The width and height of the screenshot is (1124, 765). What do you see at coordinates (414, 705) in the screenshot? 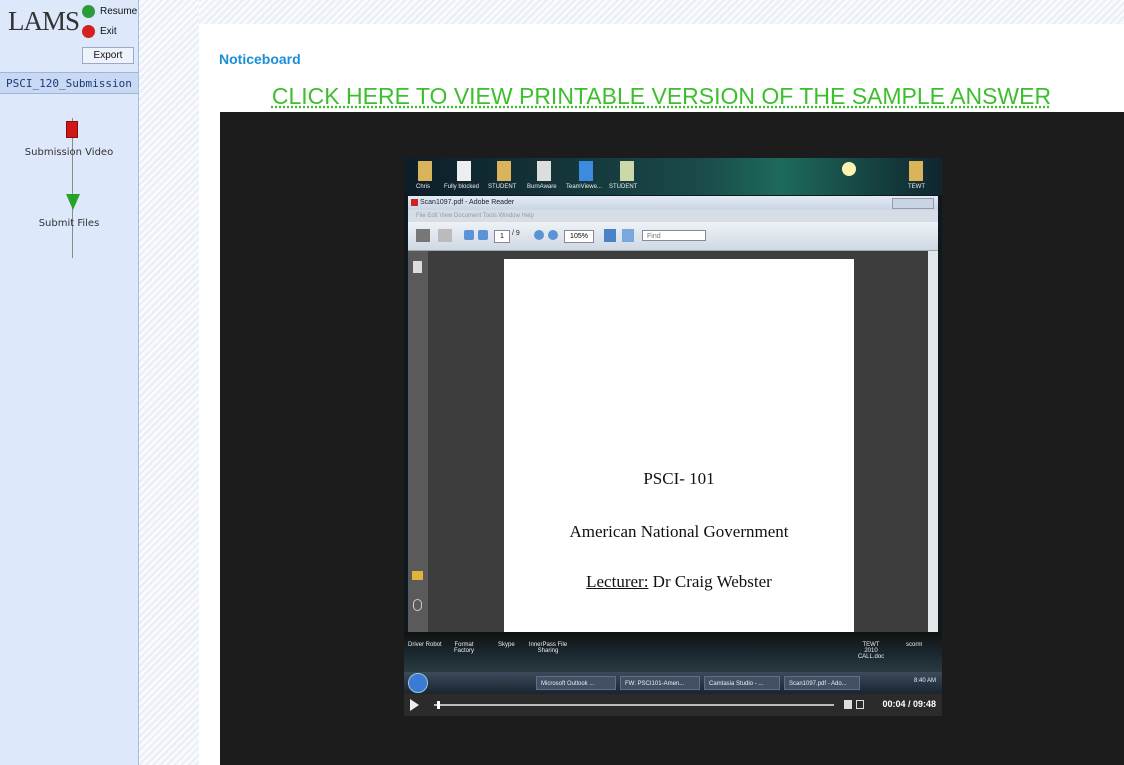
I see `play-icon` at bounding box center [414, 705].